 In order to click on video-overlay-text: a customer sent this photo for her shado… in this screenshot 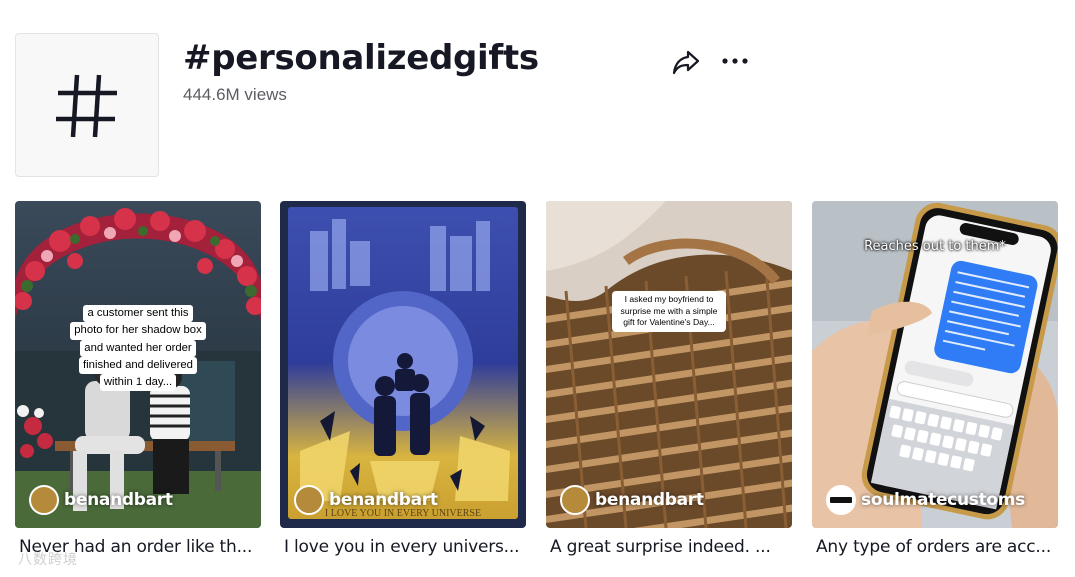, I will do `click(138, 348)`.